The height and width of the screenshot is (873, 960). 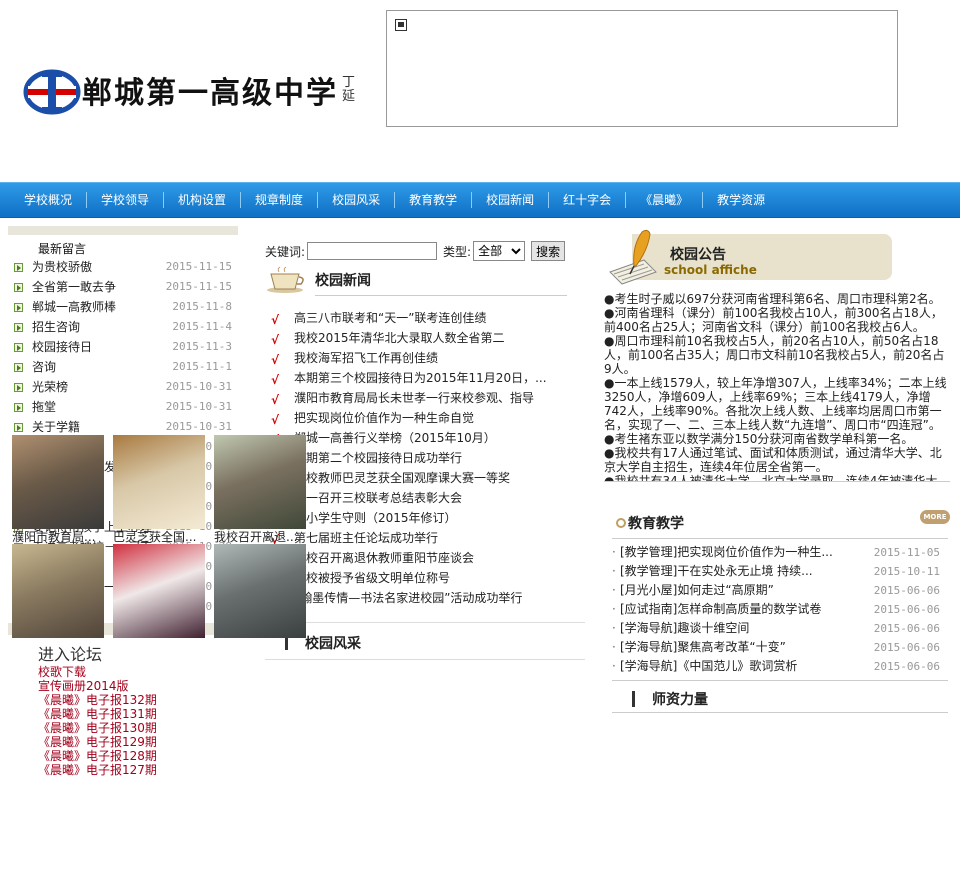 What do you see at coordinates (62, 267) in the screenshot?
I see `message-title: 为贵校骄傲` at bounding box center [62, 267].